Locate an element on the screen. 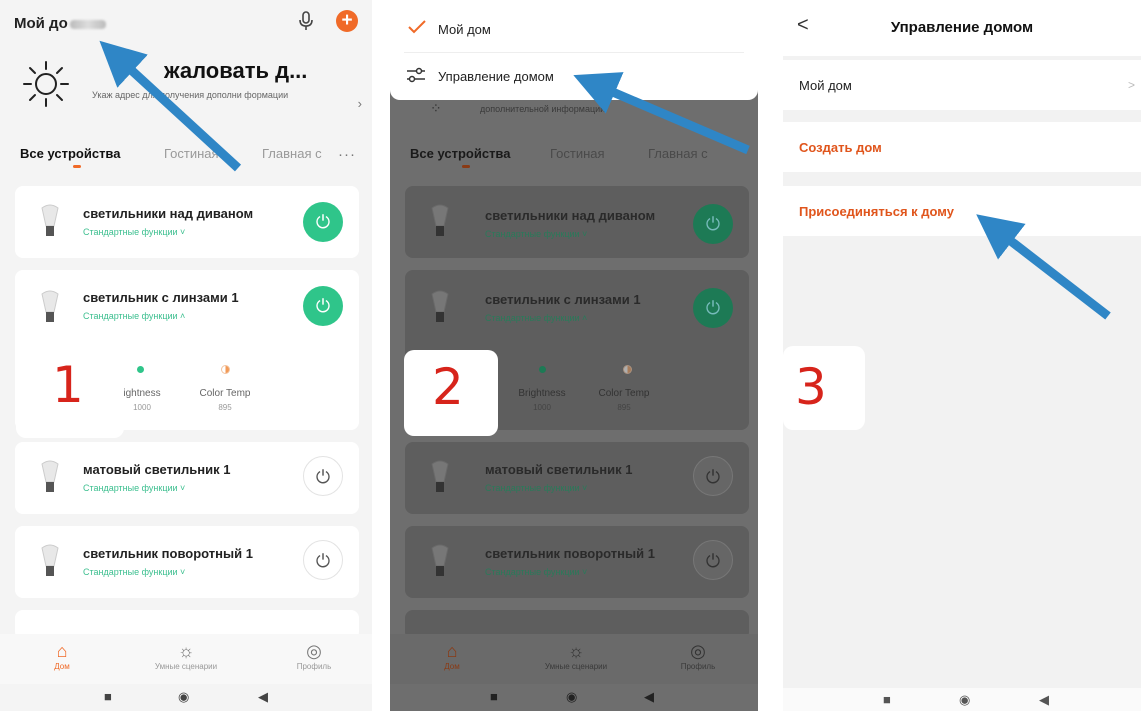 This screenshot has height=711, width=1141. header: < Управление домом is located at coordinates (962, 28).